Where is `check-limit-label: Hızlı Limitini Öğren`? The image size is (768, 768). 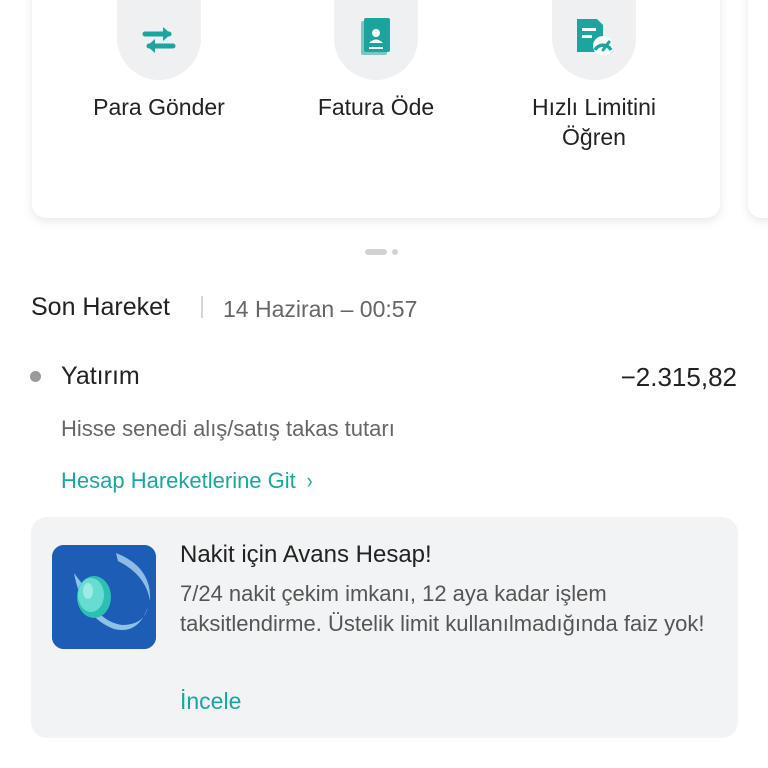 check-limit-label: Hızlı Limitini Öğren is located at coordinates (594, 122).